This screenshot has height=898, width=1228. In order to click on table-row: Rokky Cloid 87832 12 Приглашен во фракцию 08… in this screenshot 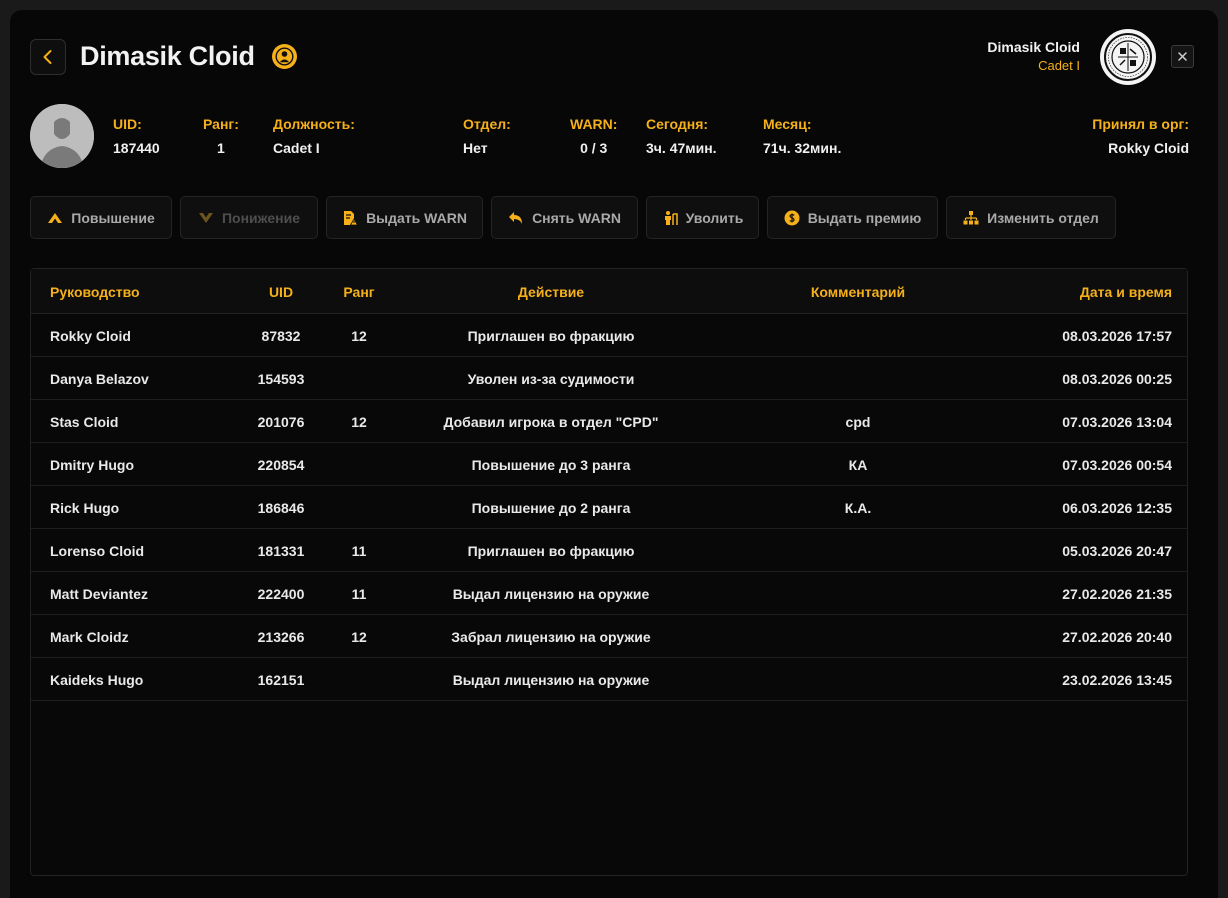, I will do `click(609, 335)`.